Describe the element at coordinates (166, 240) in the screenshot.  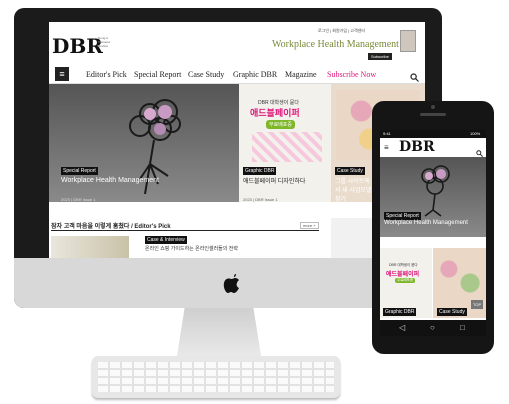
I see `feature-category: Case & Interview` at that location.